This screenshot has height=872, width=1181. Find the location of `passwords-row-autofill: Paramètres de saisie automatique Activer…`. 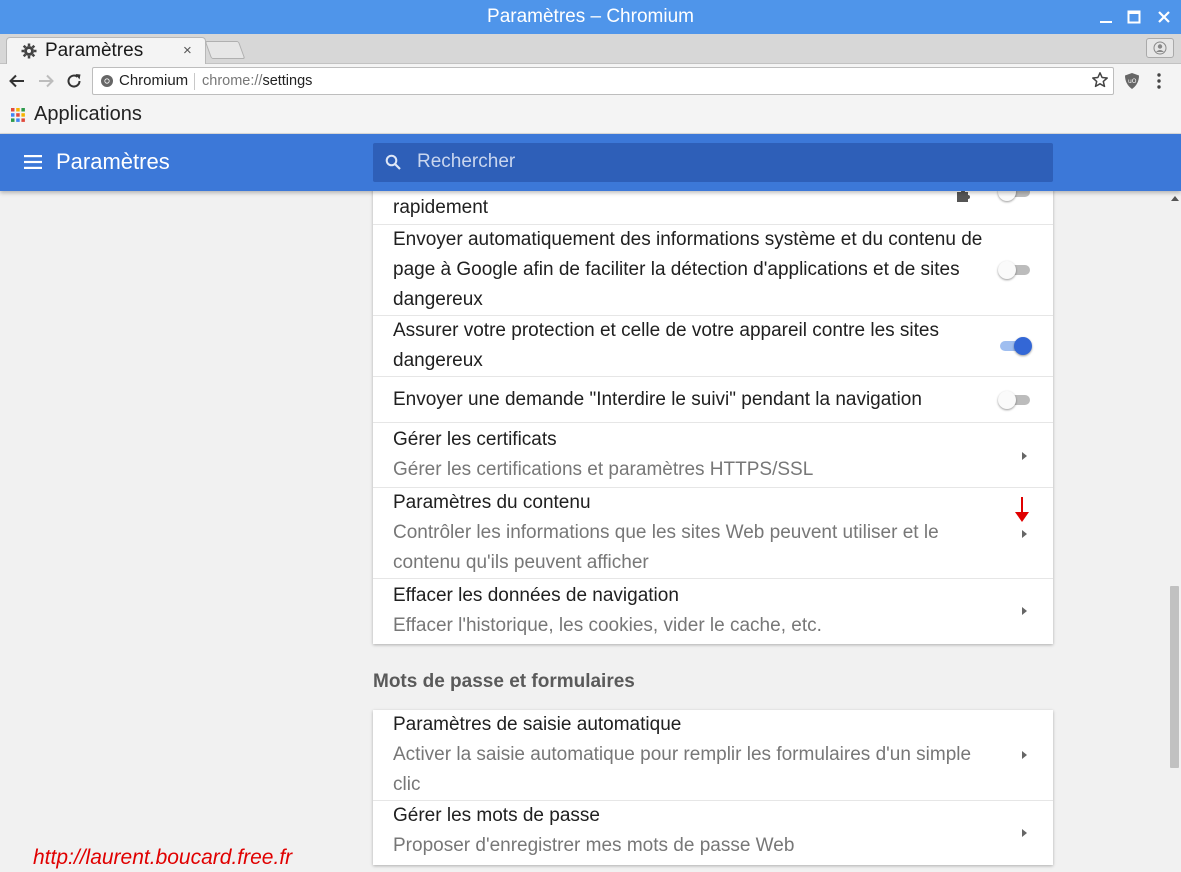

passwords-row-autofill: Paramètres de saisie automatique Activer… is located at coordinates (713, 755).